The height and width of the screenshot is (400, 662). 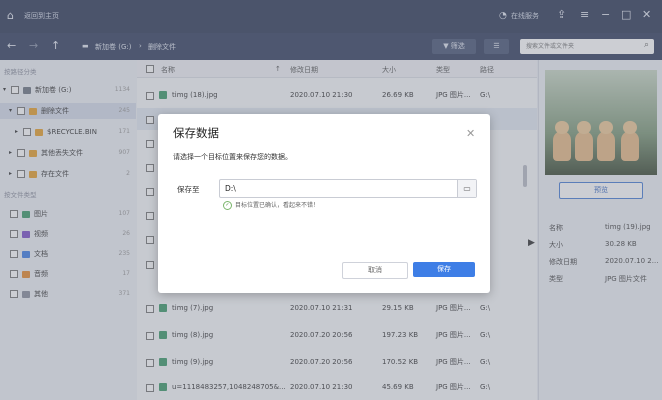 I want to click on save-path-field: ▭, so click(x=348, y=188).